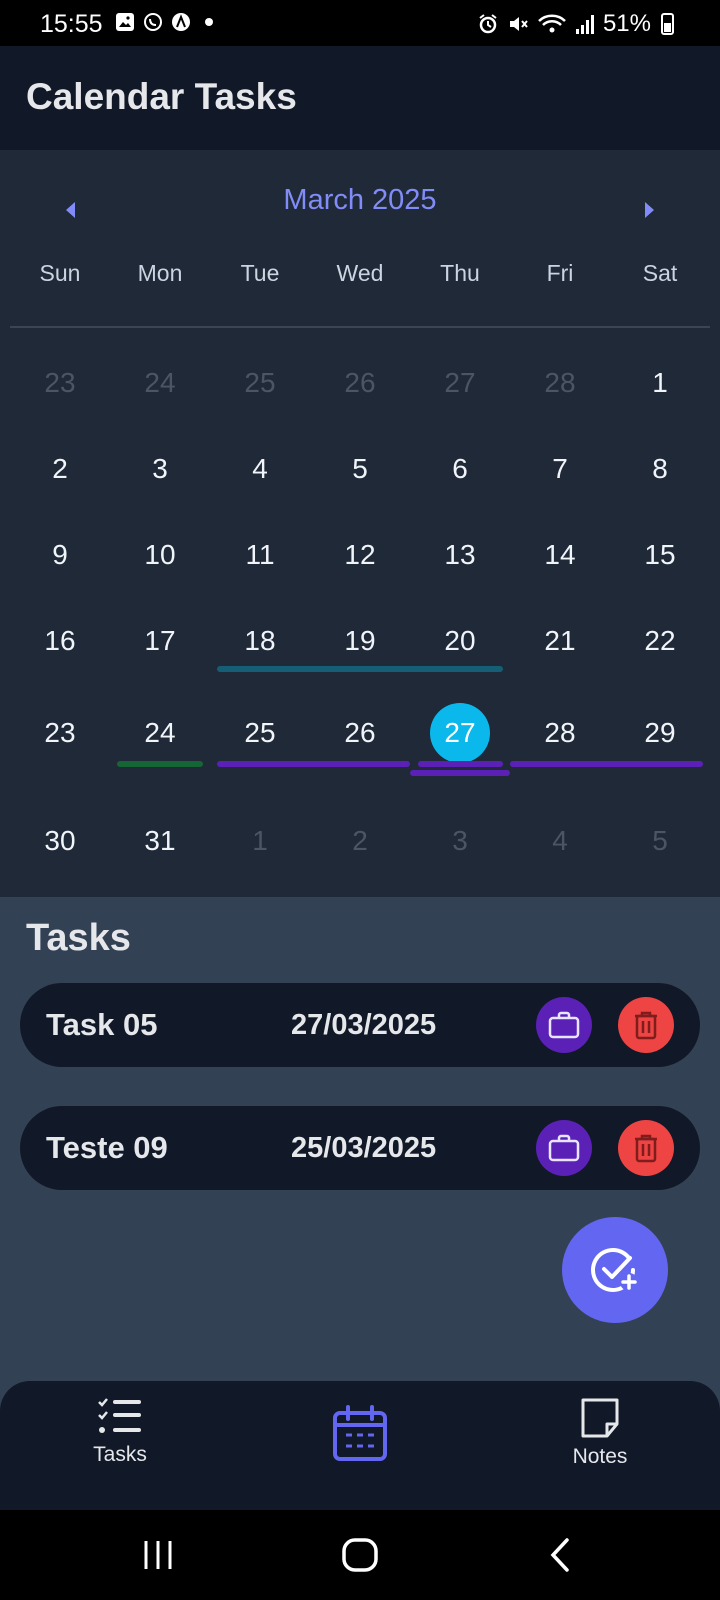 This screenshot has height=1600, width=720. Describe the element at coordinates (660, 273) in the screenshot. I see `weekday-label: Sat` at that location.